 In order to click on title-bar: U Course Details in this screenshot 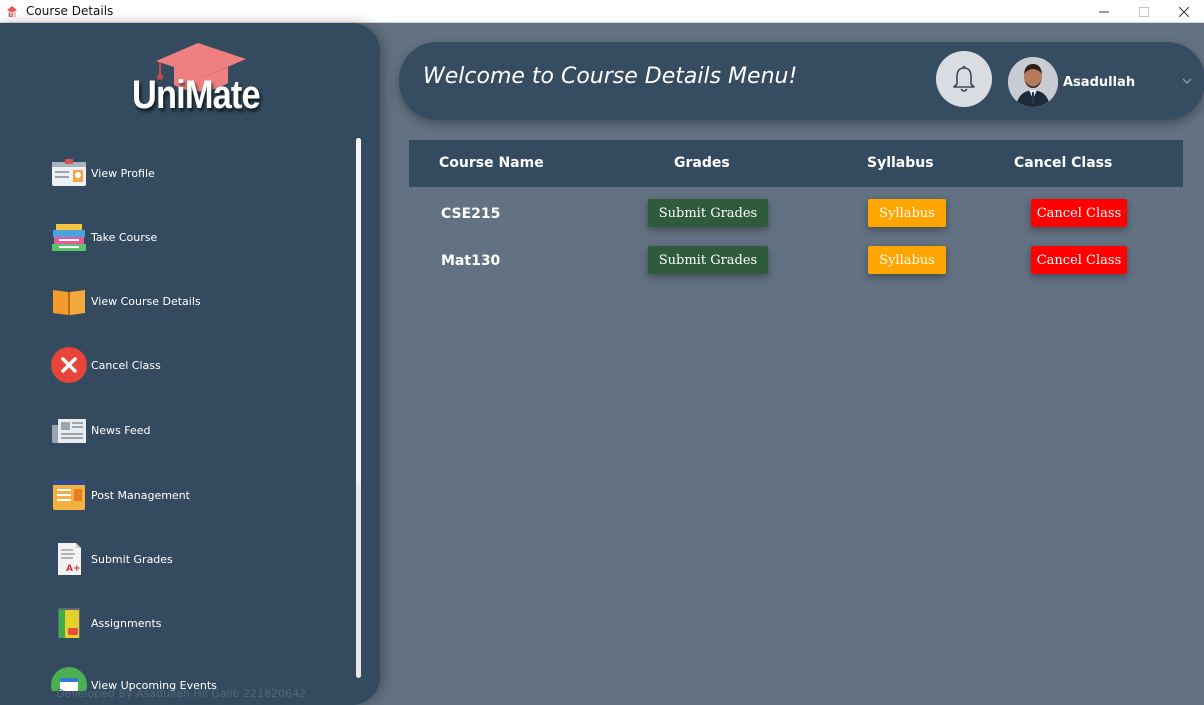, I will do `click(602, 11)`.